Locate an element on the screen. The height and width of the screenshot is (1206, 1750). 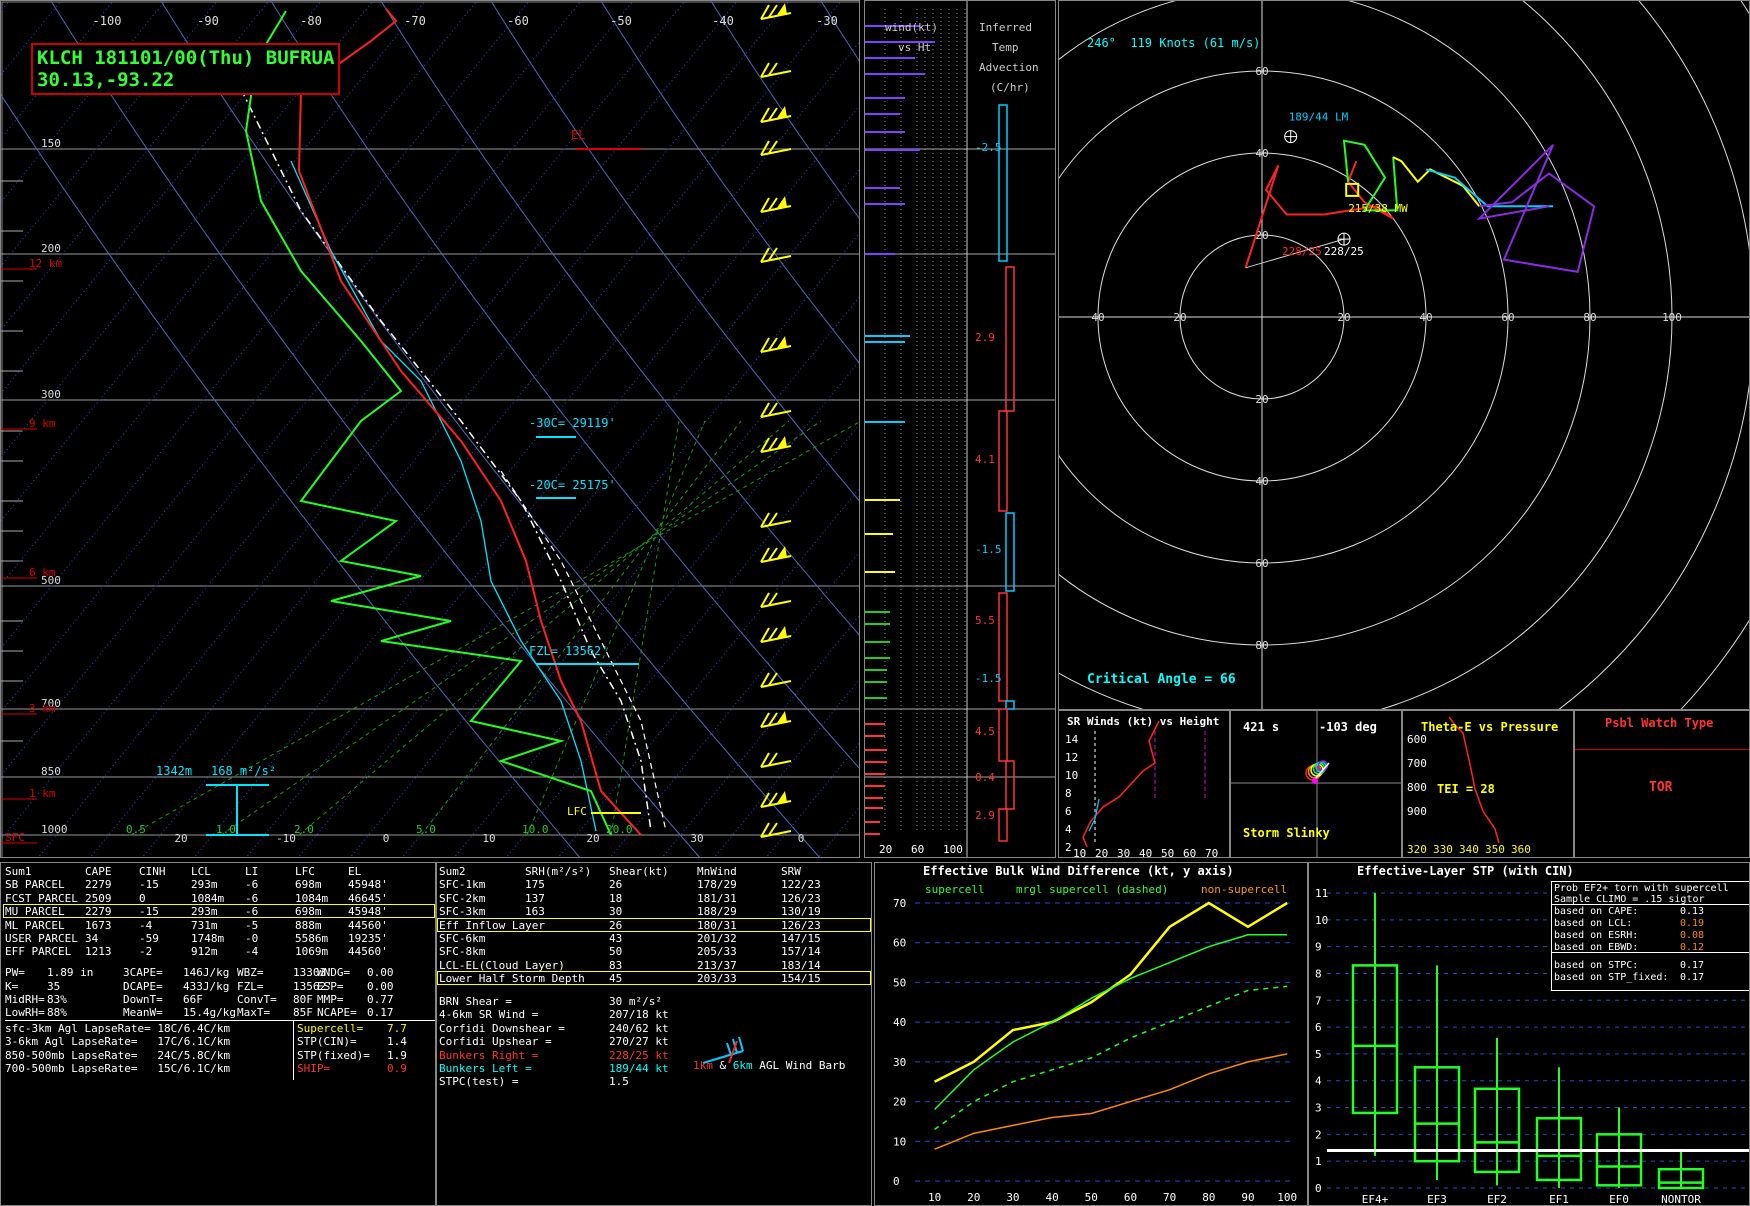
stp-category-label: EF4+ is located at coordinates (1375, 1199).